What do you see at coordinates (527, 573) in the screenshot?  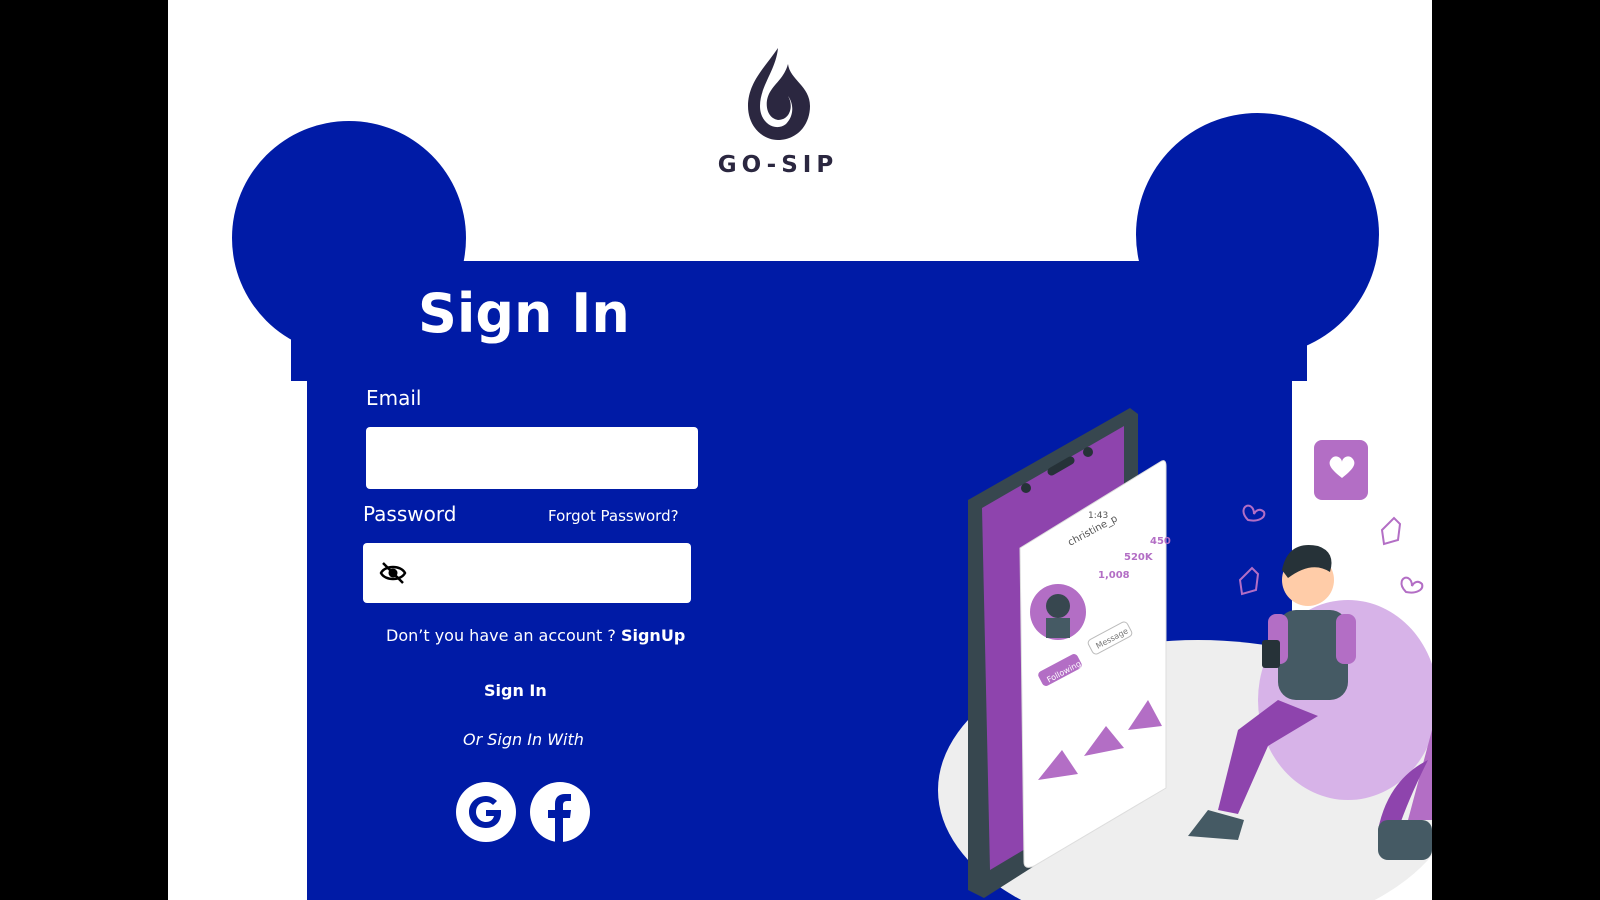 I see `password-field` at bounding box center [527, 573].